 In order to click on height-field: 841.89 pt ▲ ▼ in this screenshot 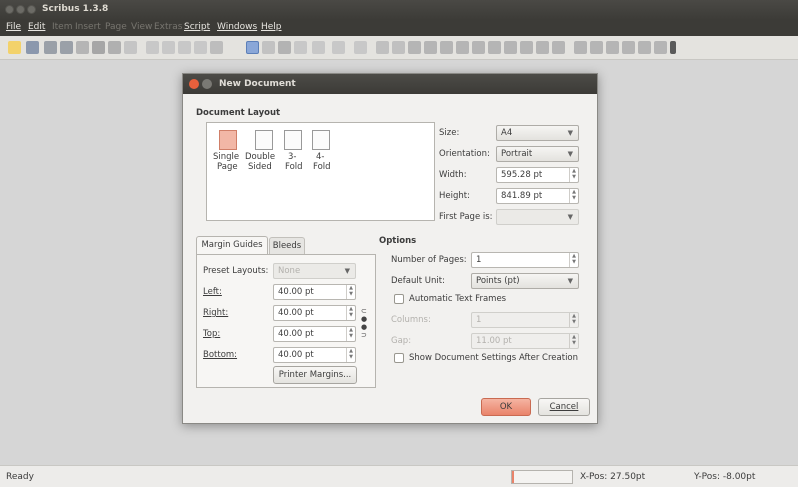, I will do `click(537, 196)`.